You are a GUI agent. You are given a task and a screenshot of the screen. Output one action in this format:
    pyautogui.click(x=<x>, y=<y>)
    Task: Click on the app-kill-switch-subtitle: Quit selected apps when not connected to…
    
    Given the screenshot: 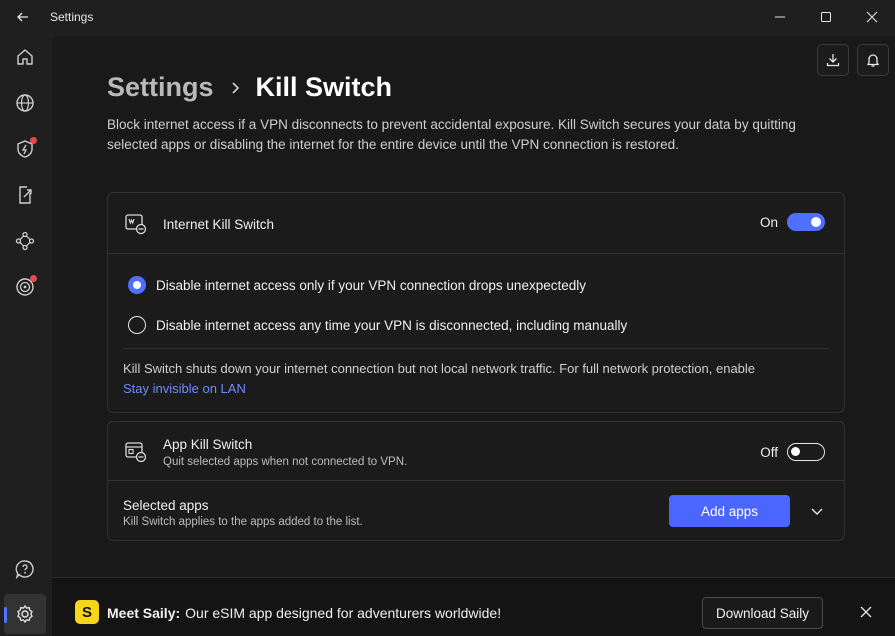 What is the action you would take?
    pyautogui.click(x=285, y=462)
    